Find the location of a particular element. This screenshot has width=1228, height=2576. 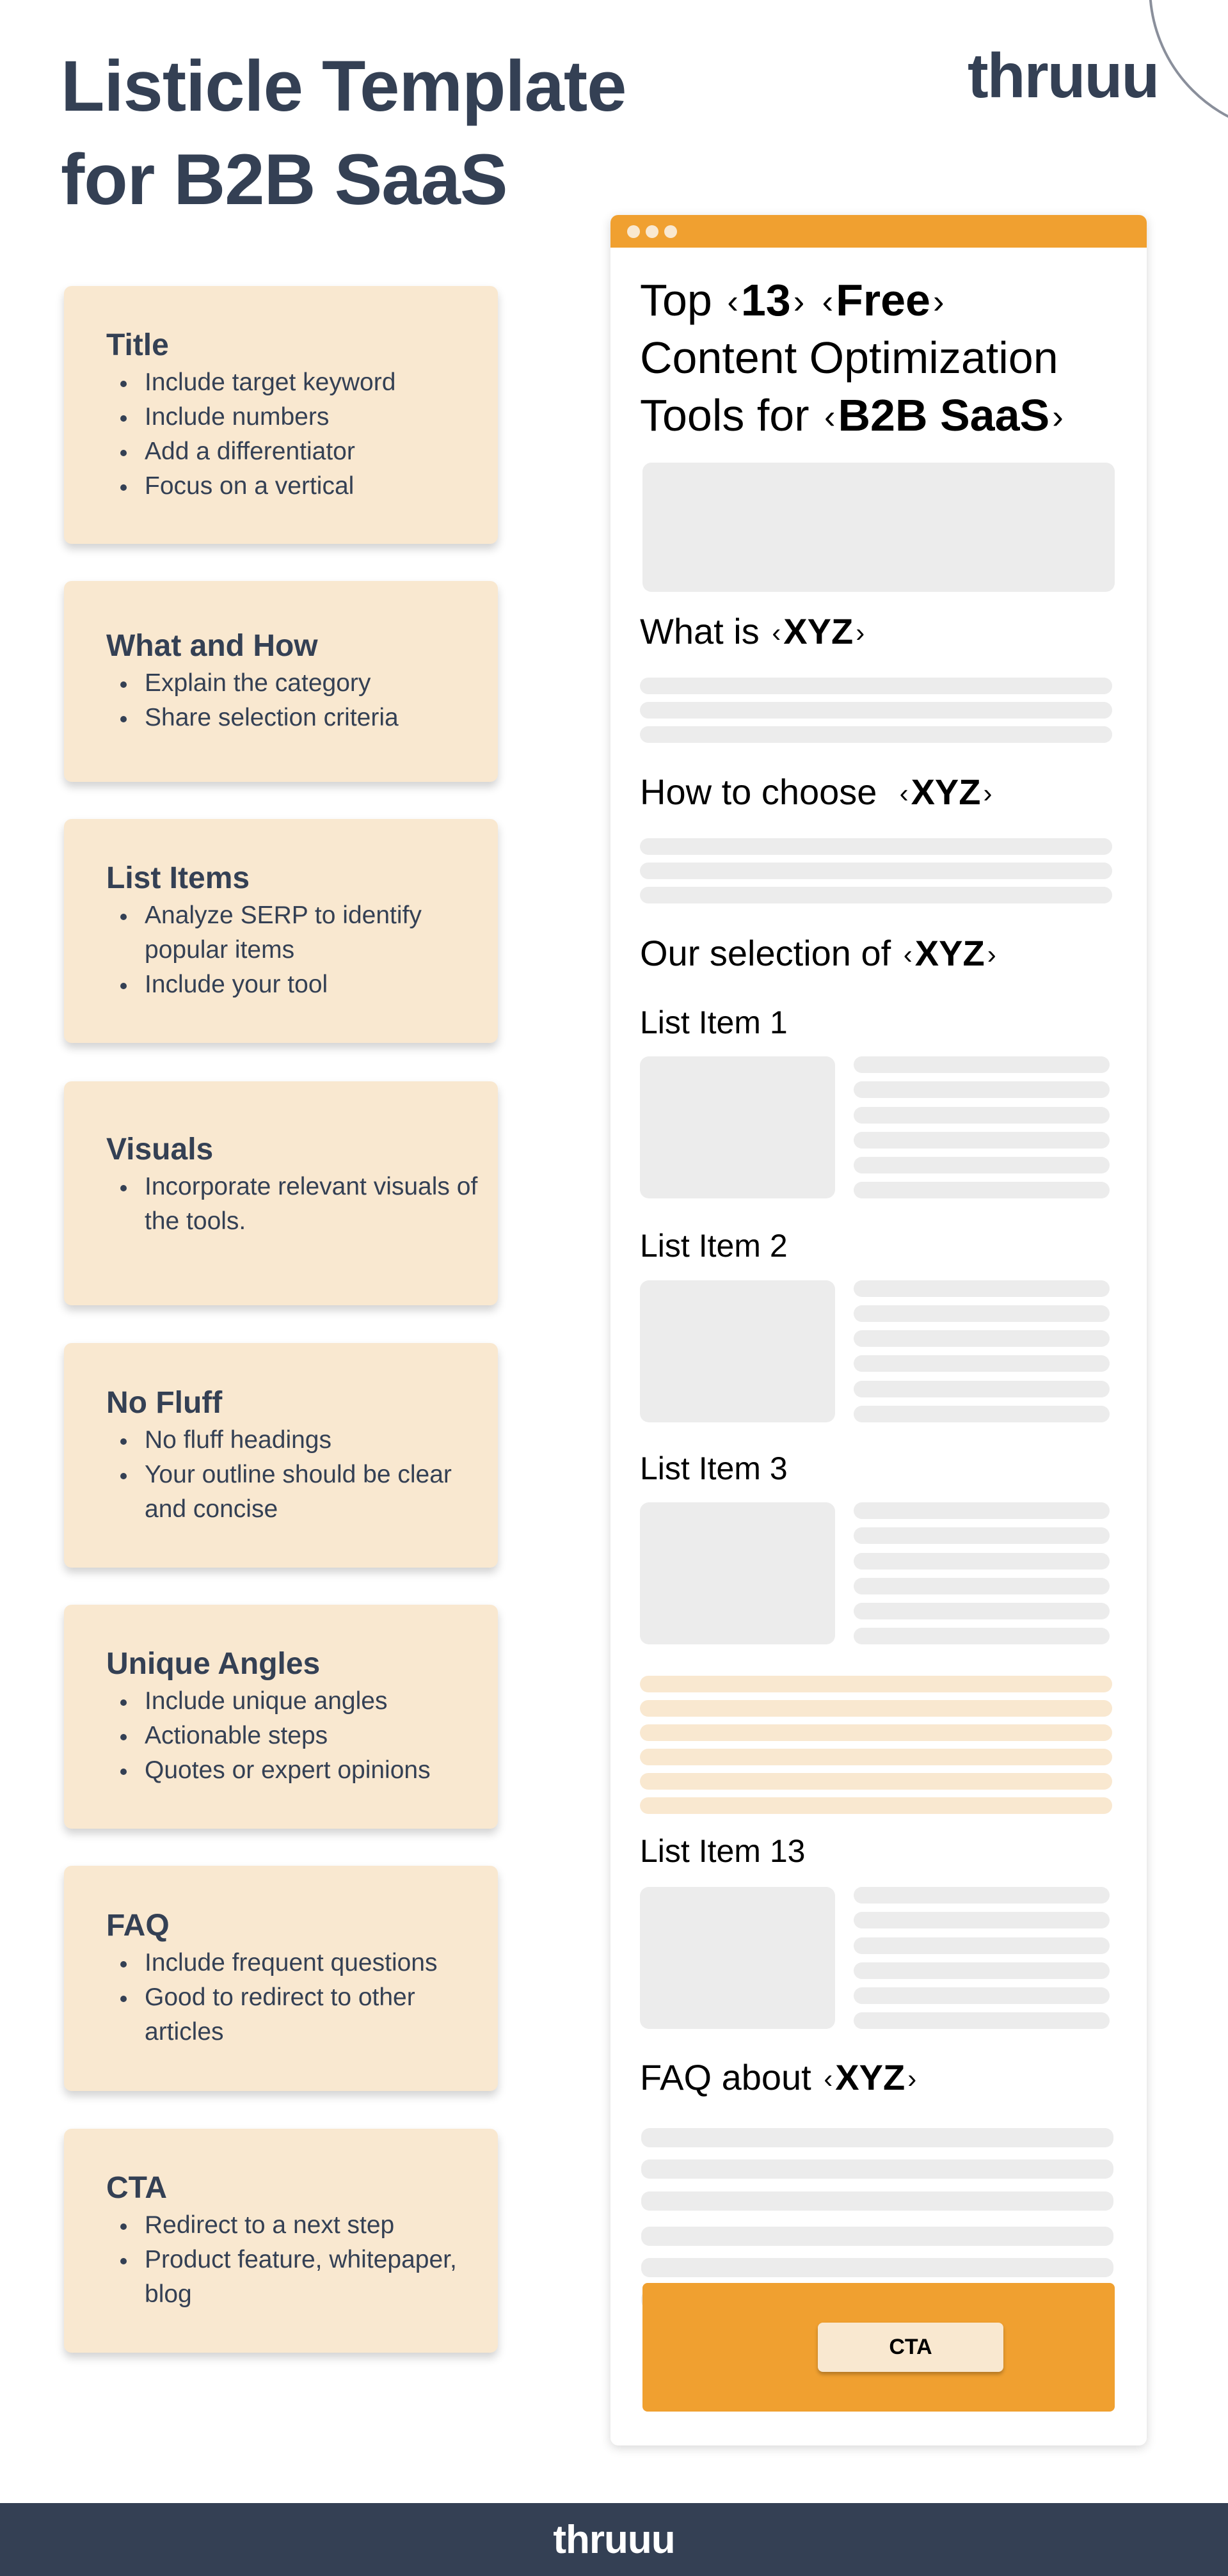

card-bullet: Focus on a vertical is located at coordinates (309, 487).